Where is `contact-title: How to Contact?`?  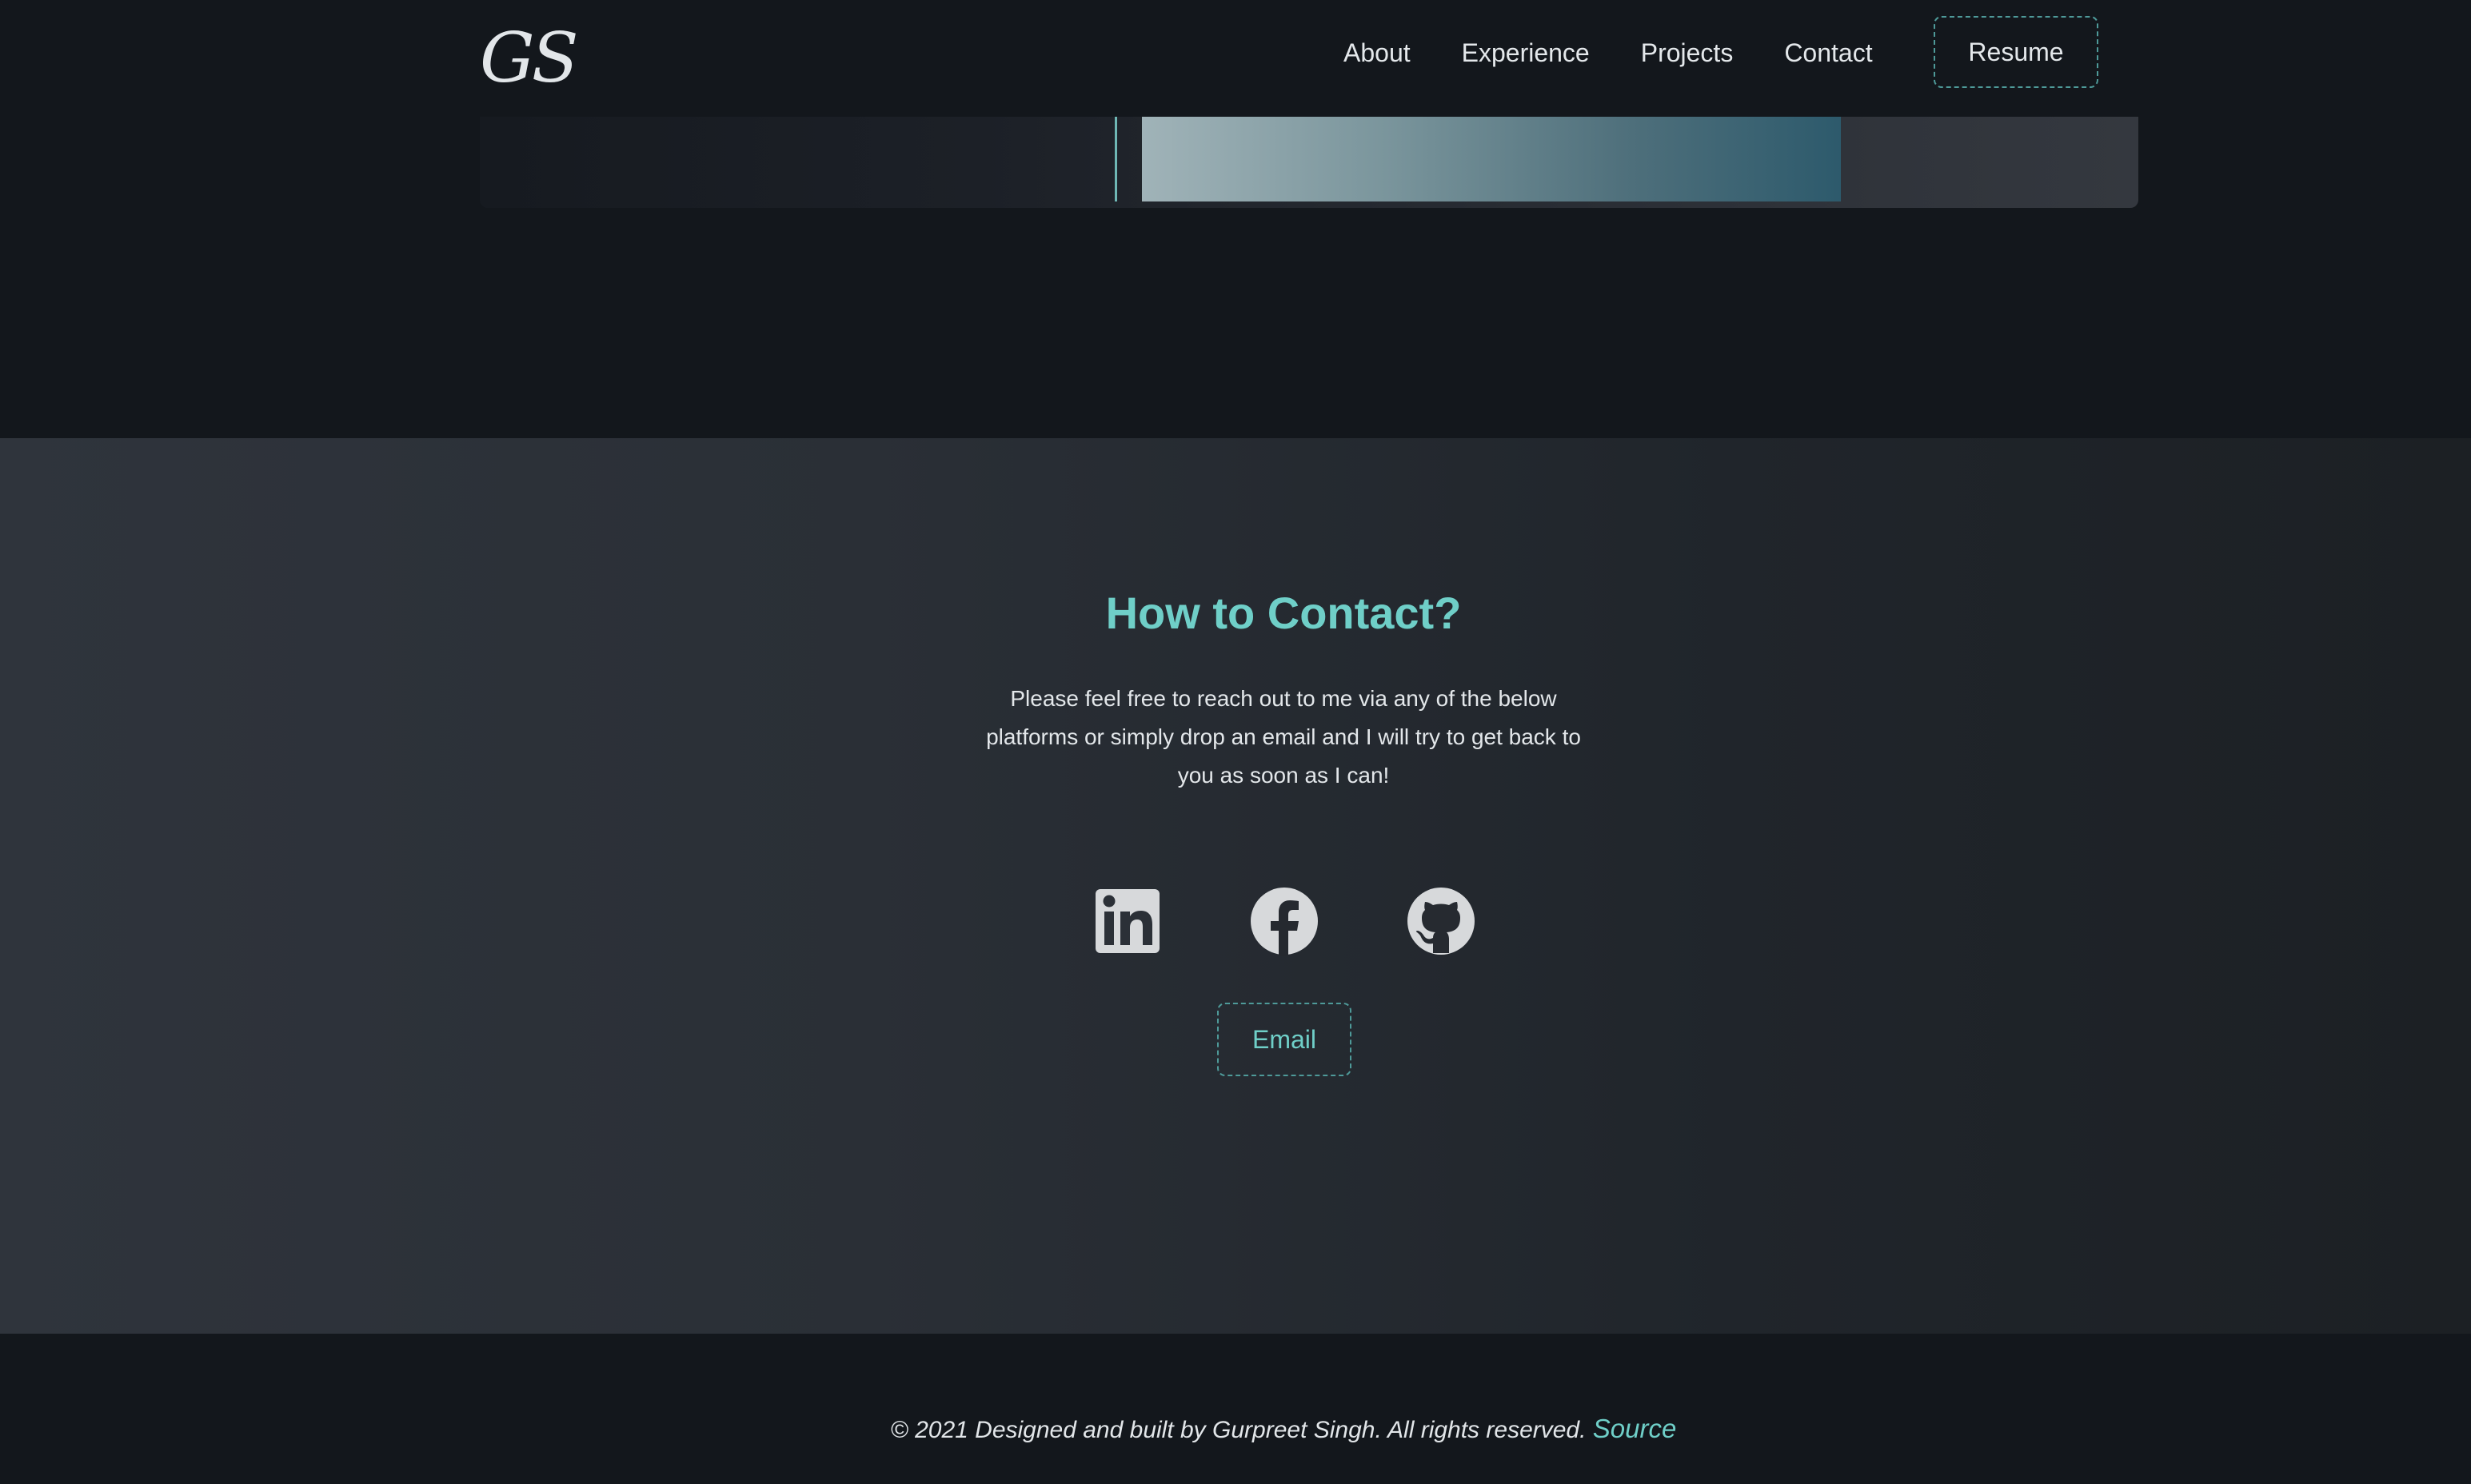
contact-title: How to Contact? is located at coordinates (1283, 613).